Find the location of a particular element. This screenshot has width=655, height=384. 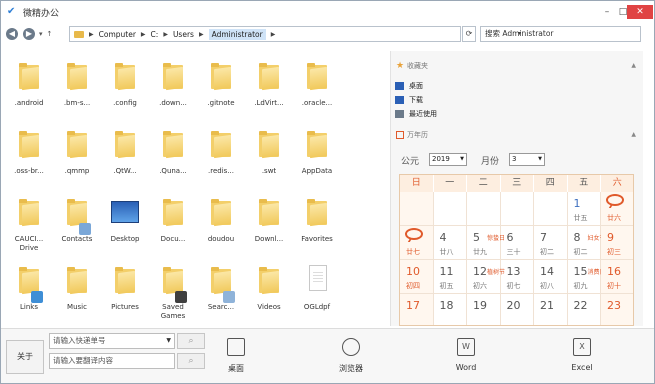

search-icon: ⌕ is located at coordinates (191, 341).